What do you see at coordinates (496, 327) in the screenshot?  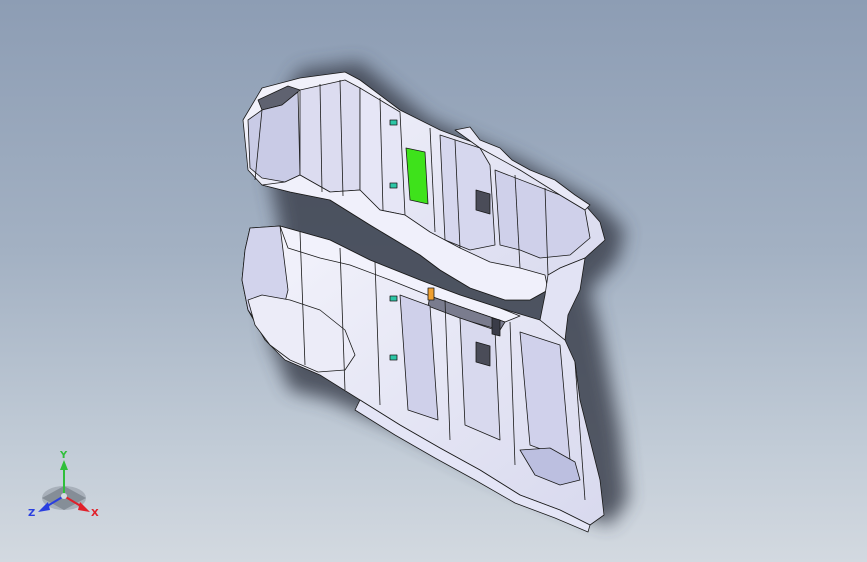 I see `lower-slot` at bounding box center [496, 327].